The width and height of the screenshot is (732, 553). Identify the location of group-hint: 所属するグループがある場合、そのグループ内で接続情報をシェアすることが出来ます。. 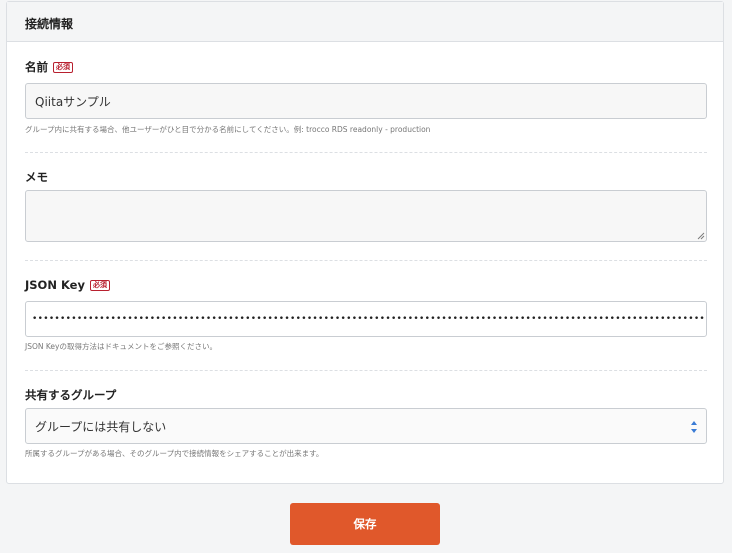
(174, 453).